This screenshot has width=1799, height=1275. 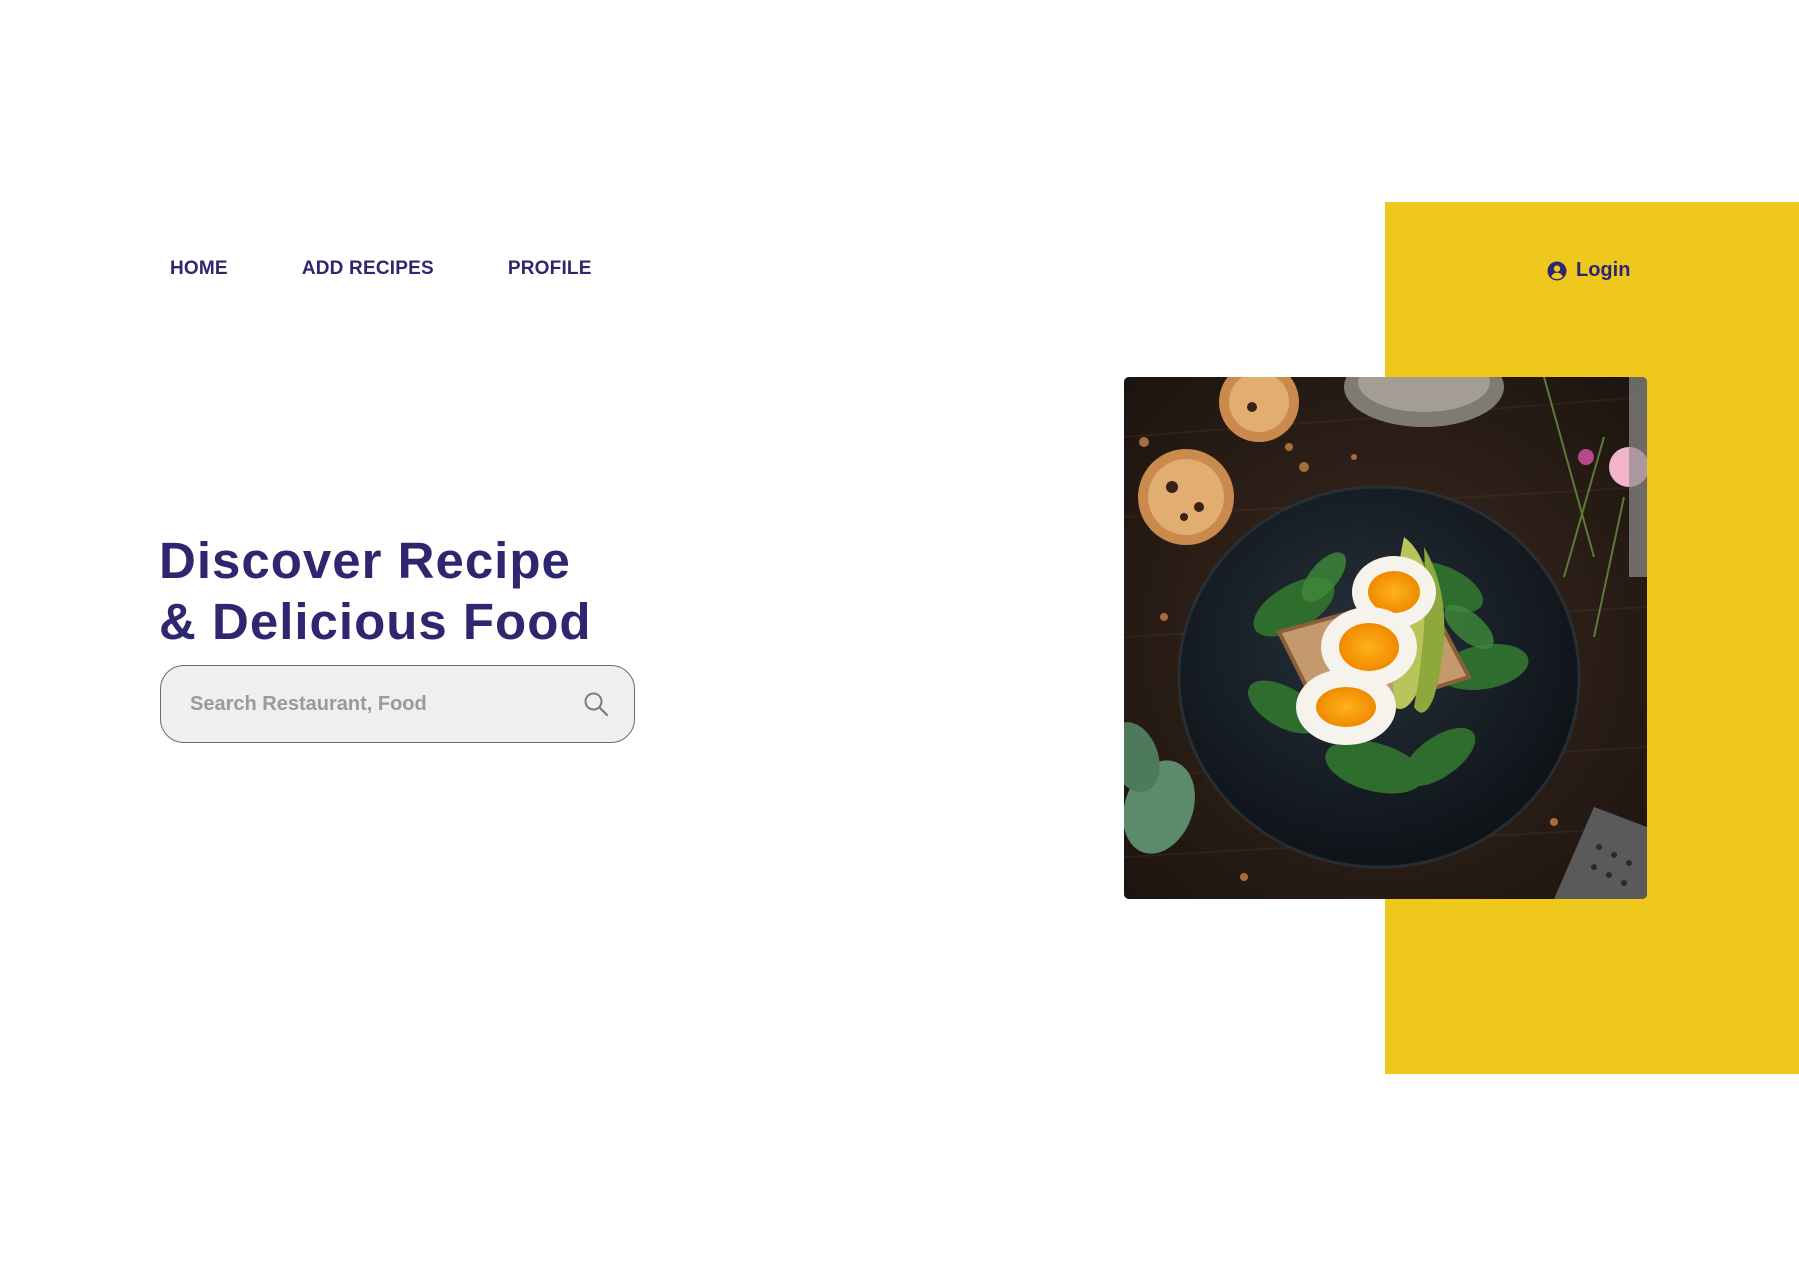 What do you see at coordinates (365, 560) in the screenshot?
I see `headline-line-1: Discover Recipe` at bounding box center [365, 560].